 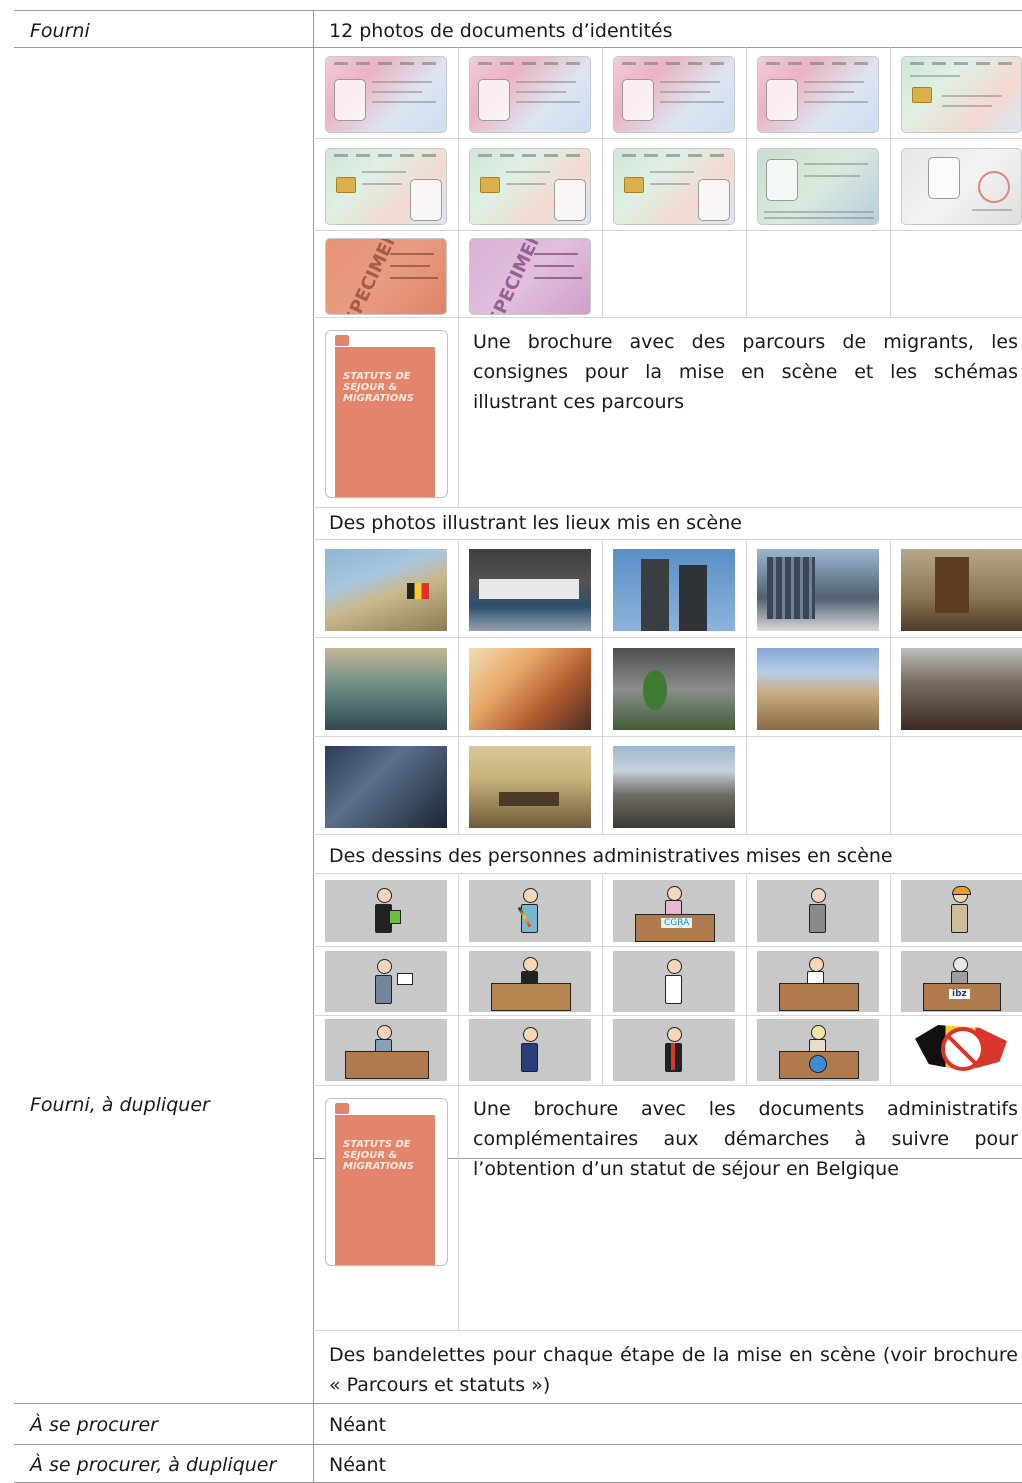 What do you see at coordinates (60, 31) in the screenshot?
I see `row-label-fourni: Fourni` at bounding box center [60, 31].